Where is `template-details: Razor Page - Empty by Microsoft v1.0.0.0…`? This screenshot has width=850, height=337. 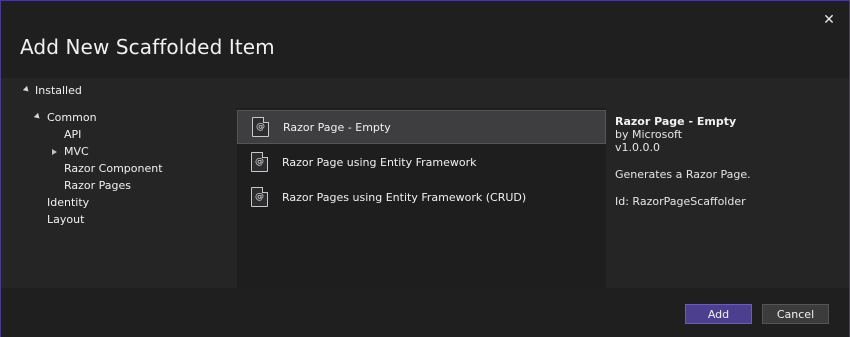 template-details: Razor Page - Empty by Microsoft v1.0.0.0… is located at coordinates (730, 161).